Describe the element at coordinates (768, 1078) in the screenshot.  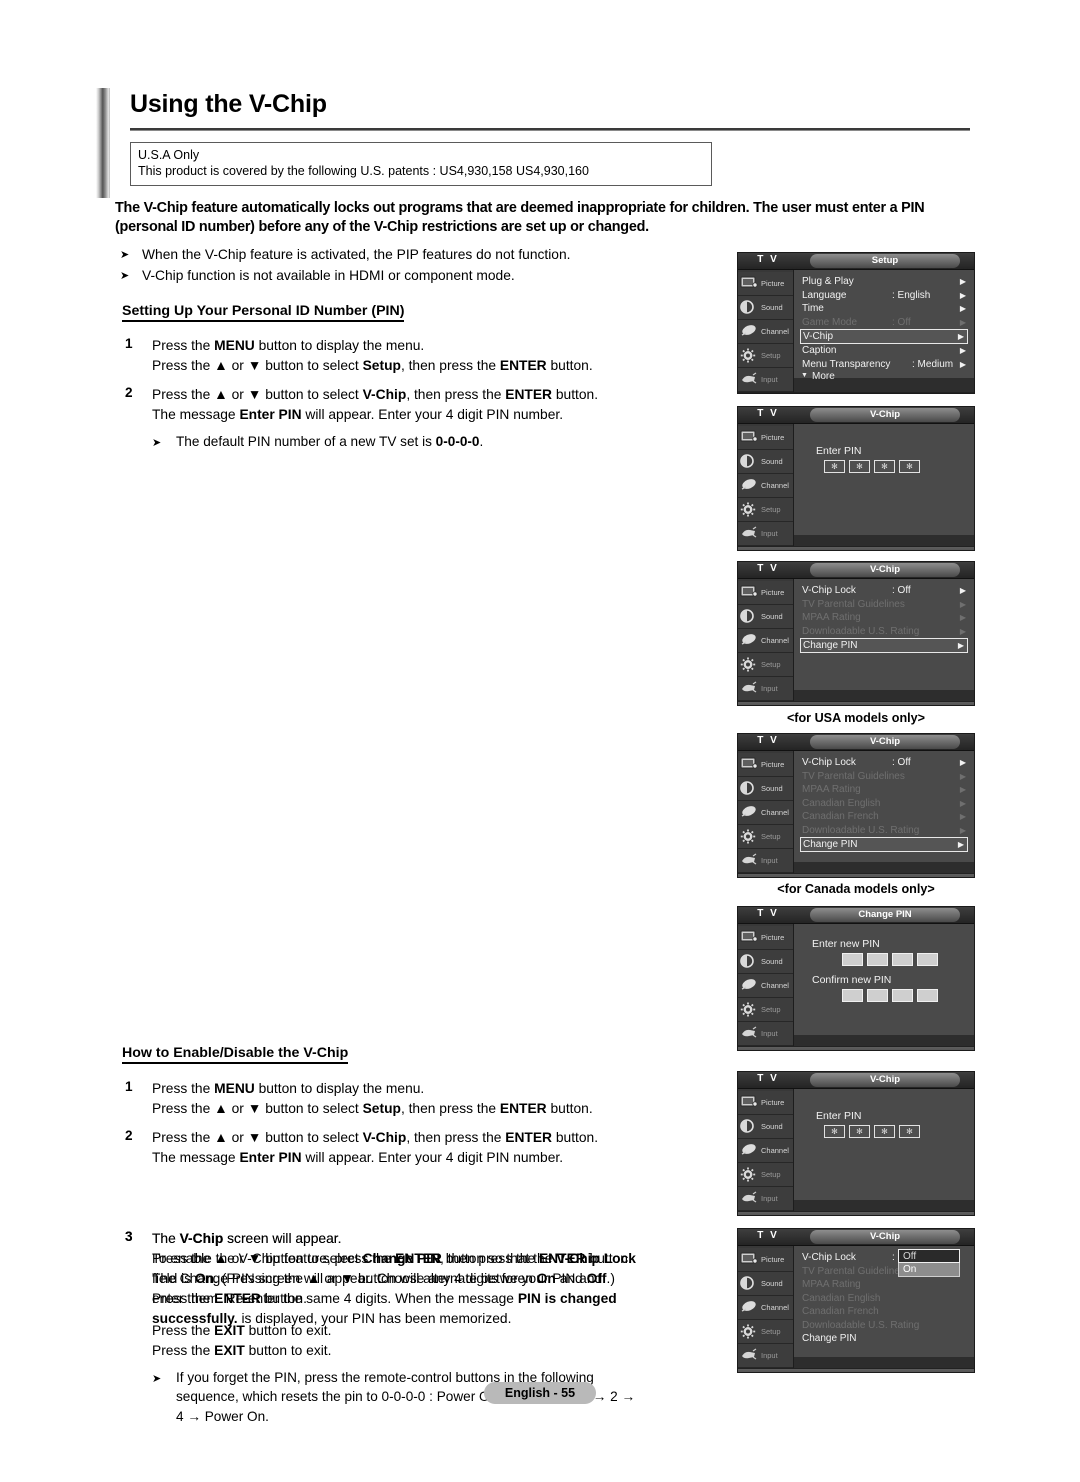
I see `osd-tv-label: T V` at that location.